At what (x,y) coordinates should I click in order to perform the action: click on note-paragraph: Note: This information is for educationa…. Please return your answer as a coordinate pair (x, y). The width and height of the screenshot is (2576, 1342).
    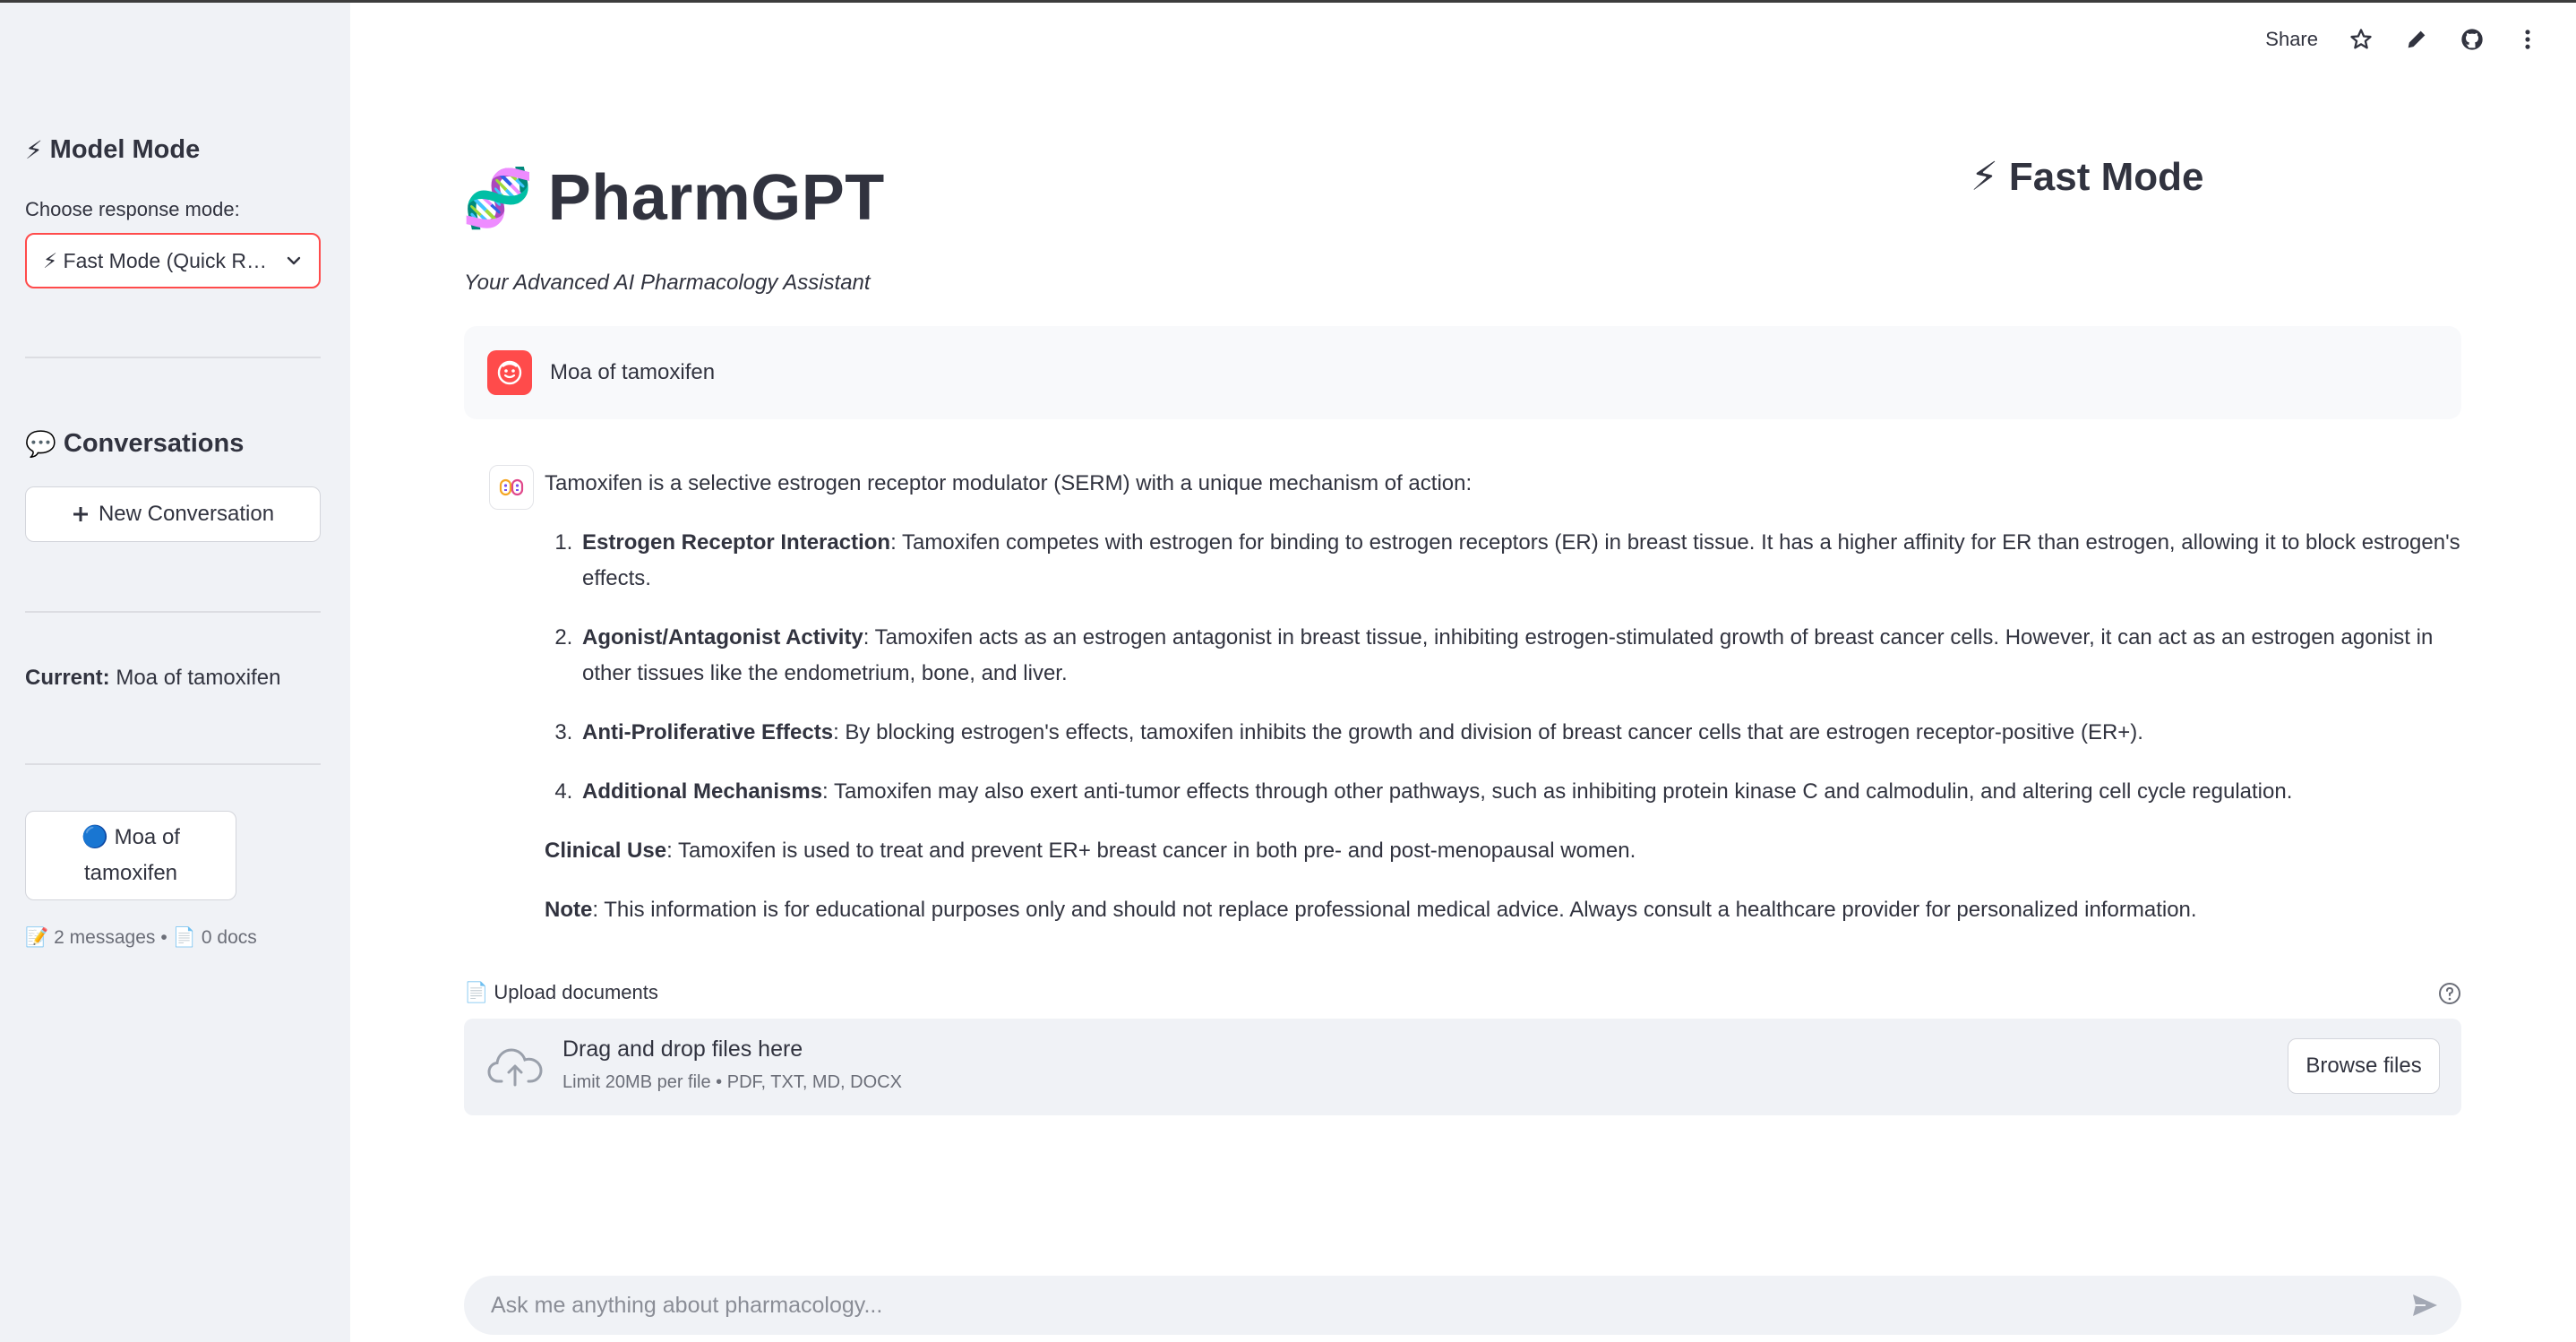
    Looking at the image, I should click on (1503, 910).